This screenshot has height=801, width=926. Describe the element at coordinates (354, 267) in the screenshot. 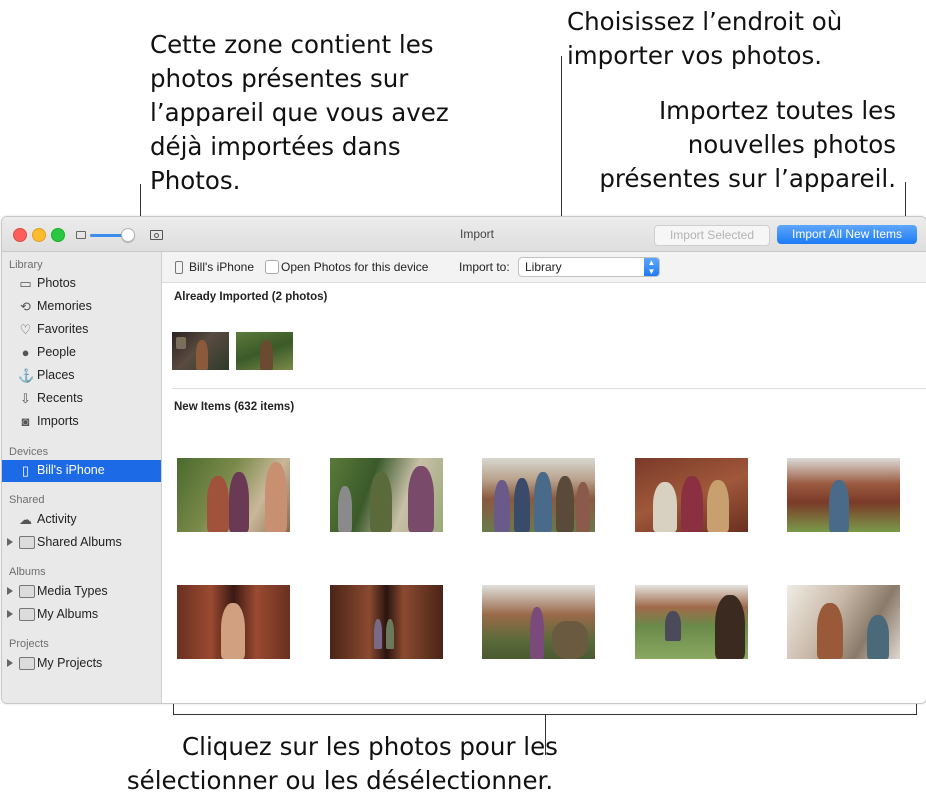

I see `open-photos-label: Open Photos for this device` at that location.